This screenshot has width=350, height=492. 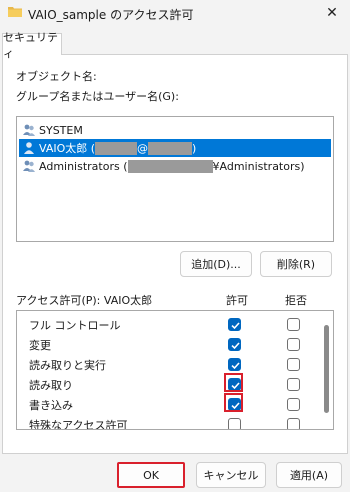 I want to click on apply-button-label: 適用(A), so click(x=309, y=475).